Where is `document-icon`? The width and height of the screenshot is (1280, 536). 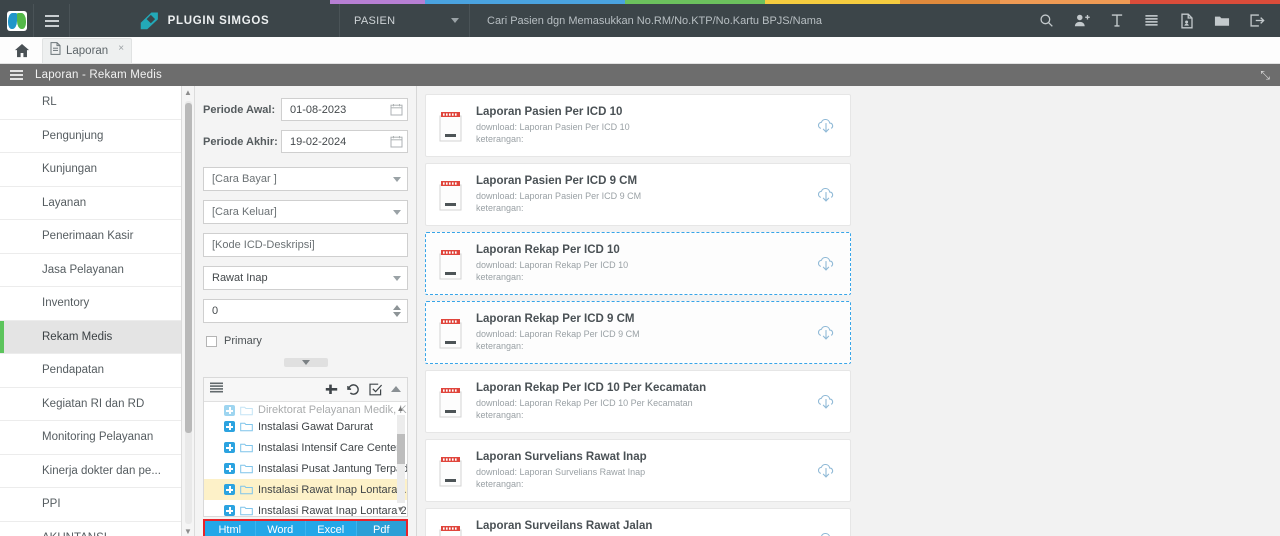
document-icon is located at coordinates (1186, 20).